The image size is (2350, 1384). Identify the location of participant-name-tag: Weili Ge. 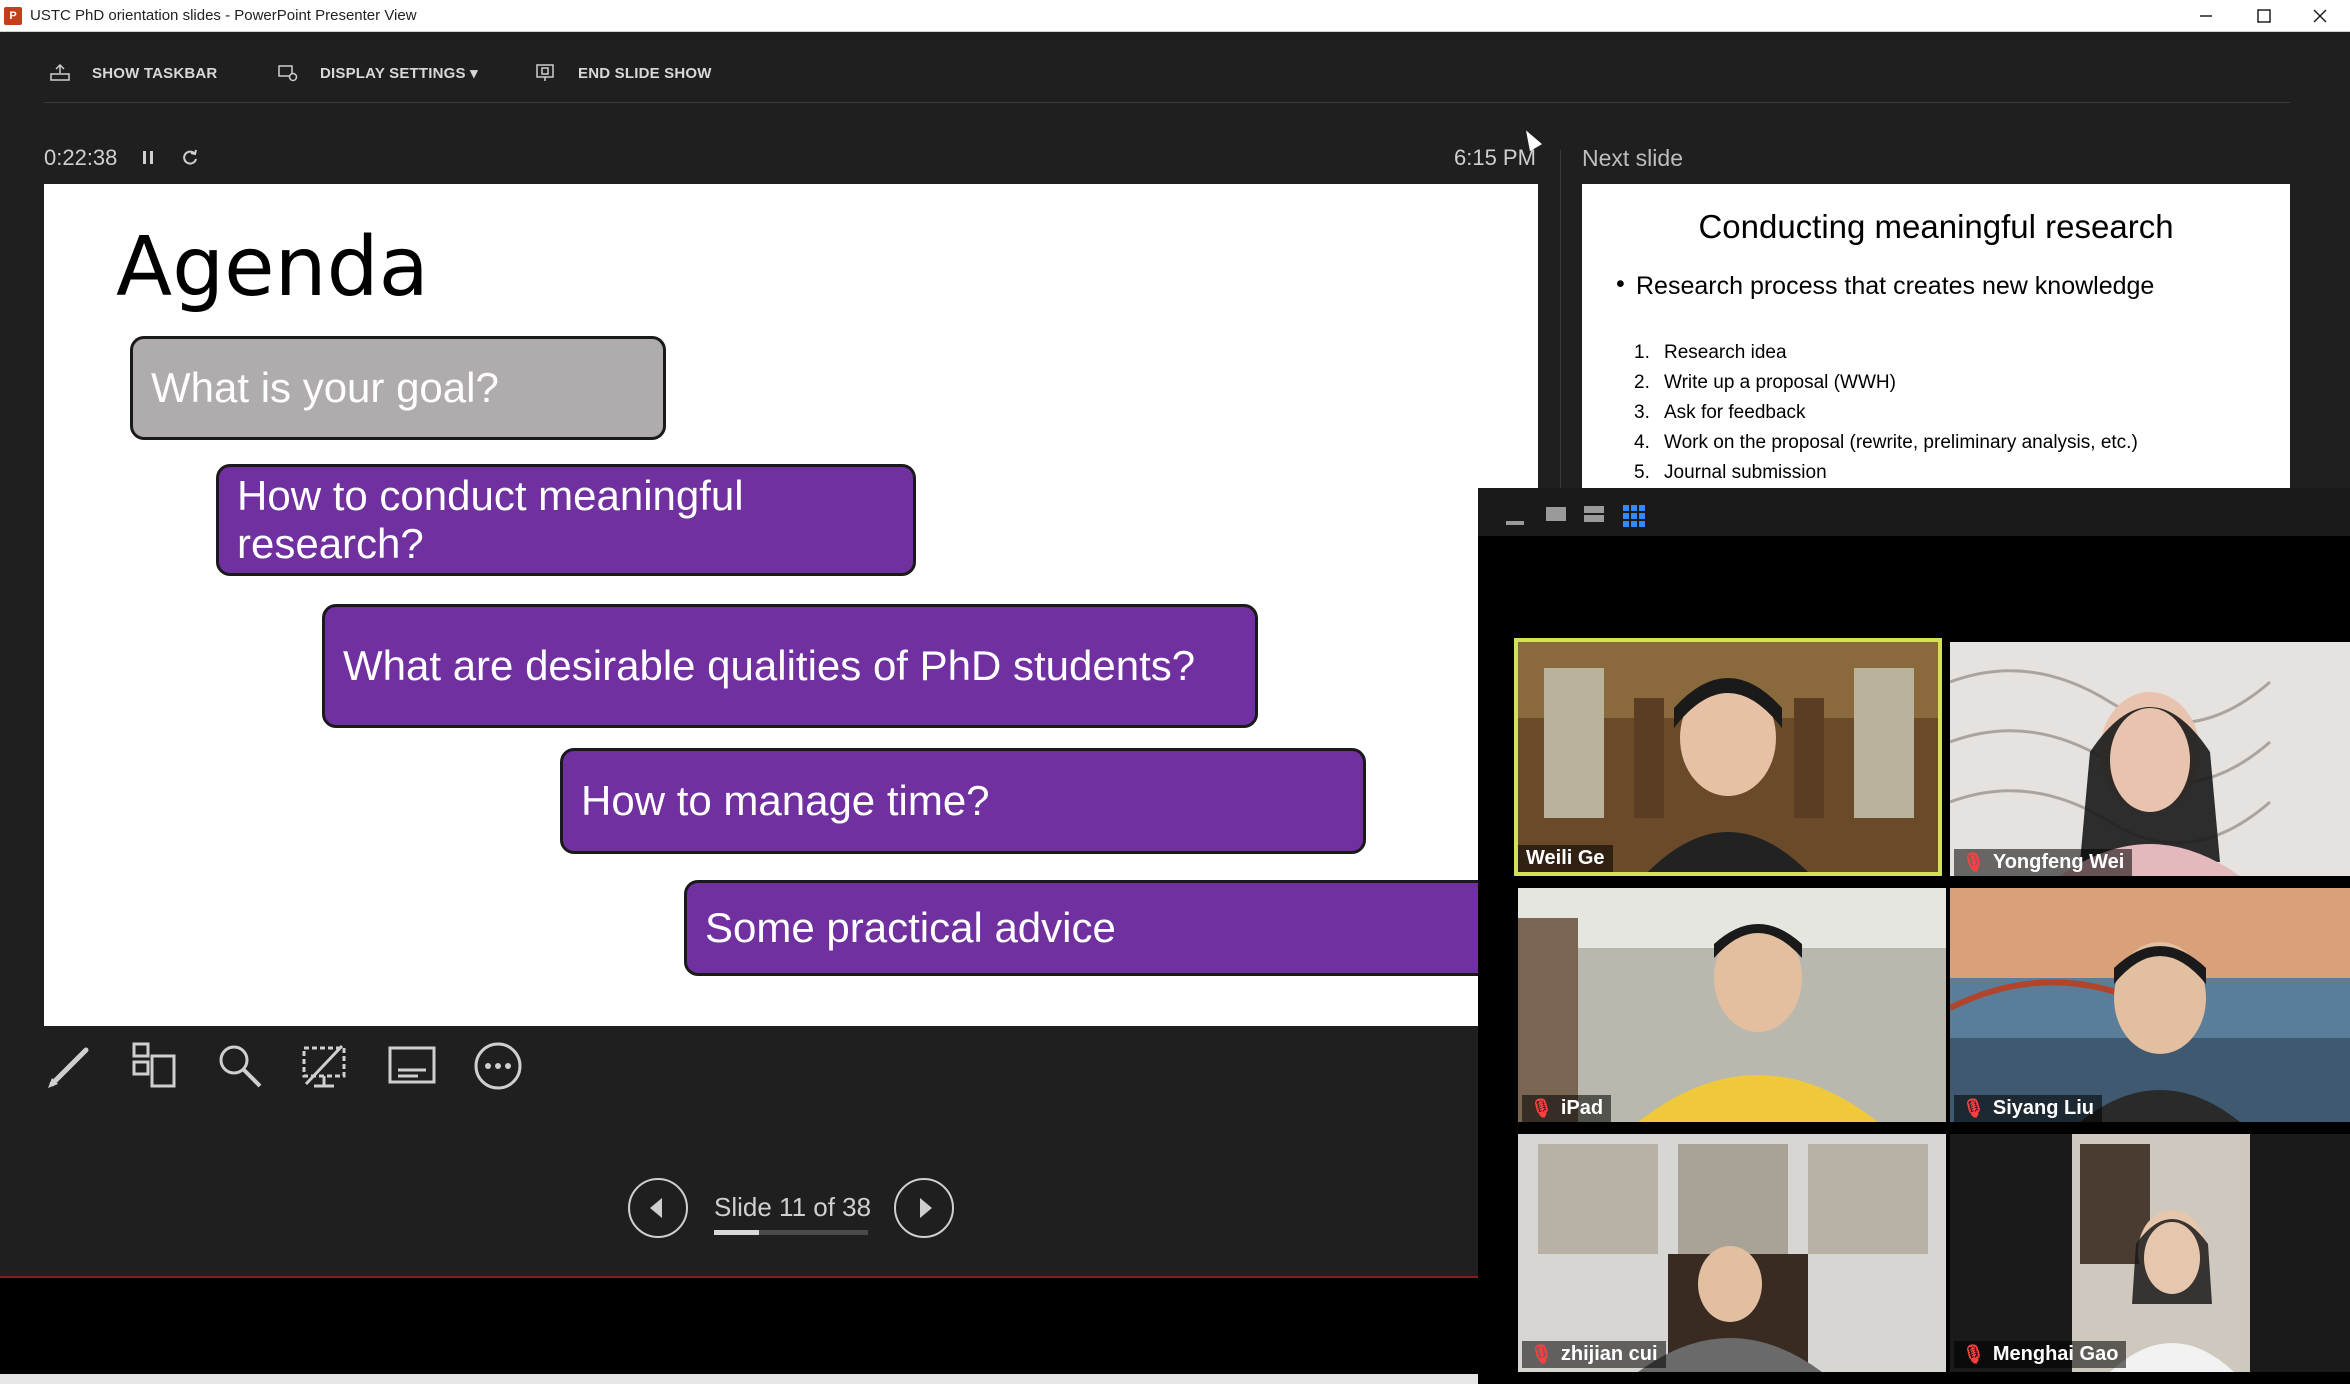
(1565, 858).